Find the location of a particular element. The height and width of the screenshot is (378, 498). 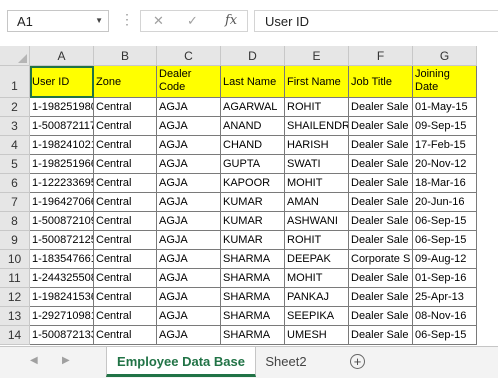

table-cell: SEEPIKA is located at coordinates (317, 316).